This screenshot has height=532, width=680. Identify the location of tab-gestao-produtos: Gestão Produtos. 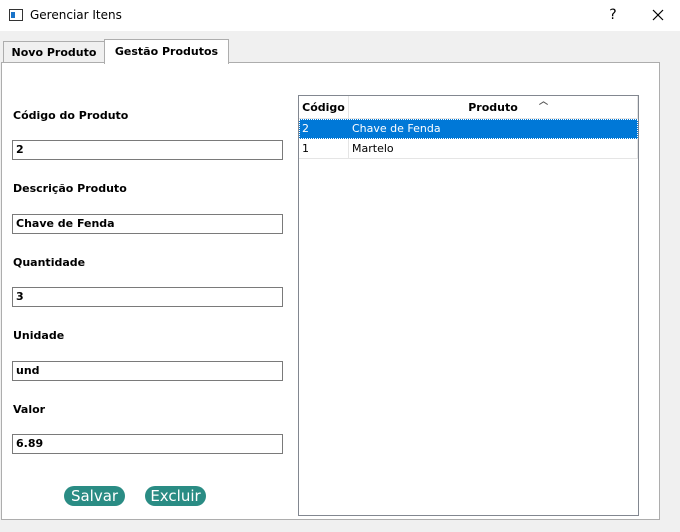
(166, 51).